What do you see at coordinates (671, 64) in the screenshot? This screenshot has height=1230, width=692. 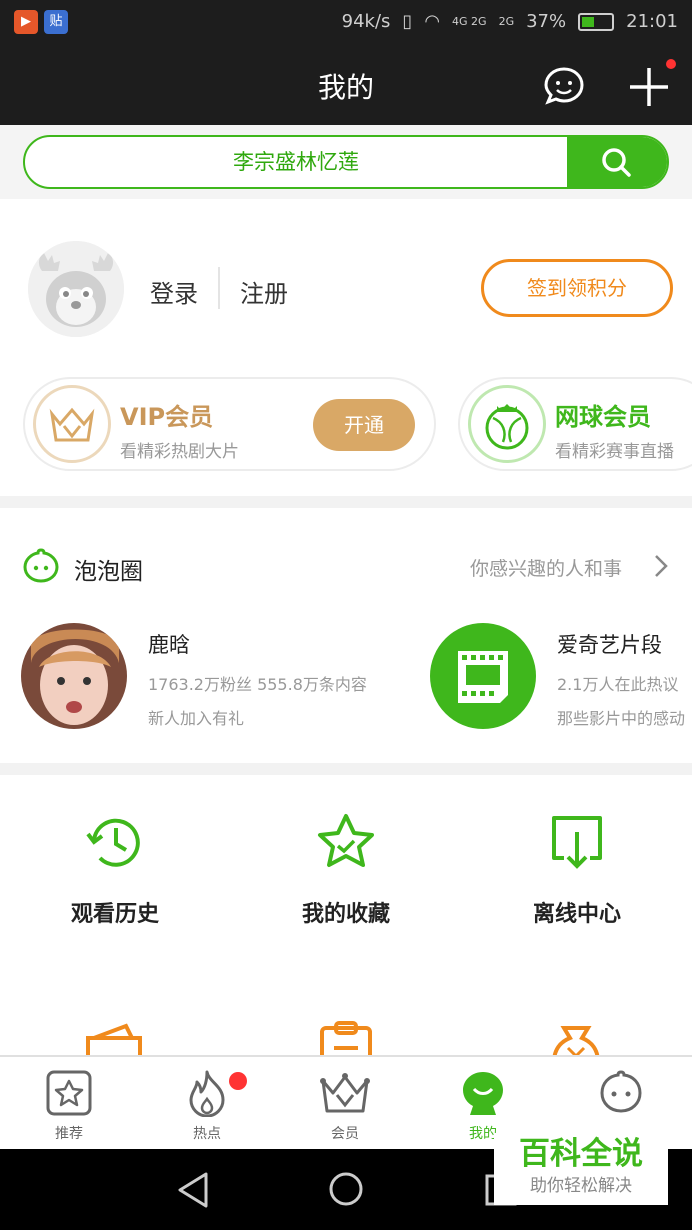 I see `notification-dot` at bounding box center [671, 64].